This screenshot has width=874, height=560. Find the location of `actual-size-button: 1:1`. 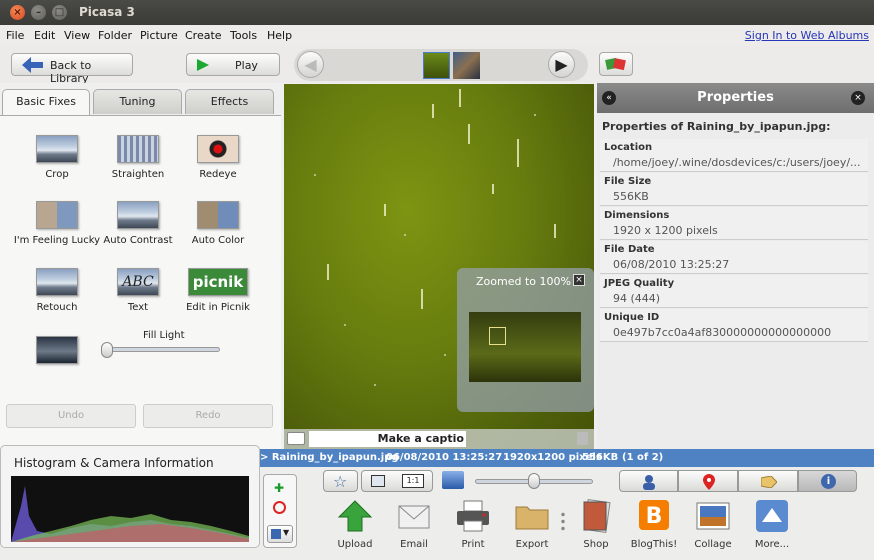

actual-size-button: 1:1 is located at coordinates (413, 481).